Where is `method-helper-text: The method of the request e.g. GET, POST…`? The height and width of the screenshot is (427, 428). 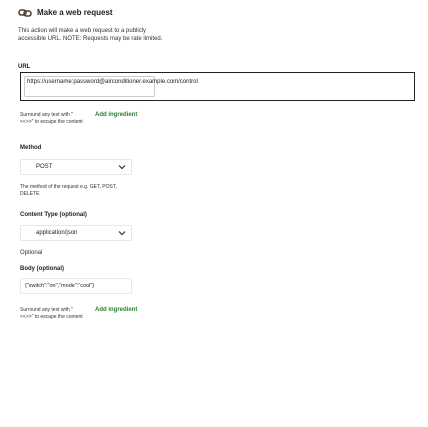 method-helper-text: The method of the request e.g. GET, POST… is located at coordinates (68, 191).